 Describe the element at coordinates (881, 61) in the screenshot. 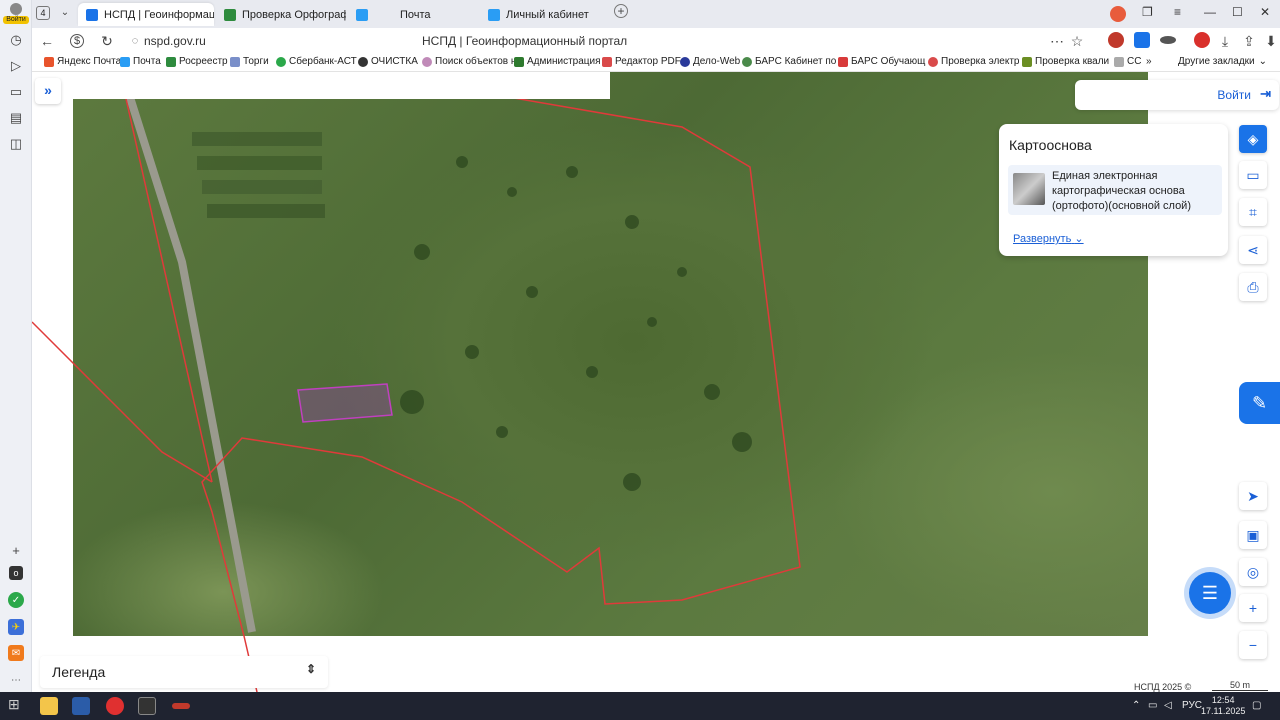

I see `bookmark-item: БАРС Обучающ` at that location.